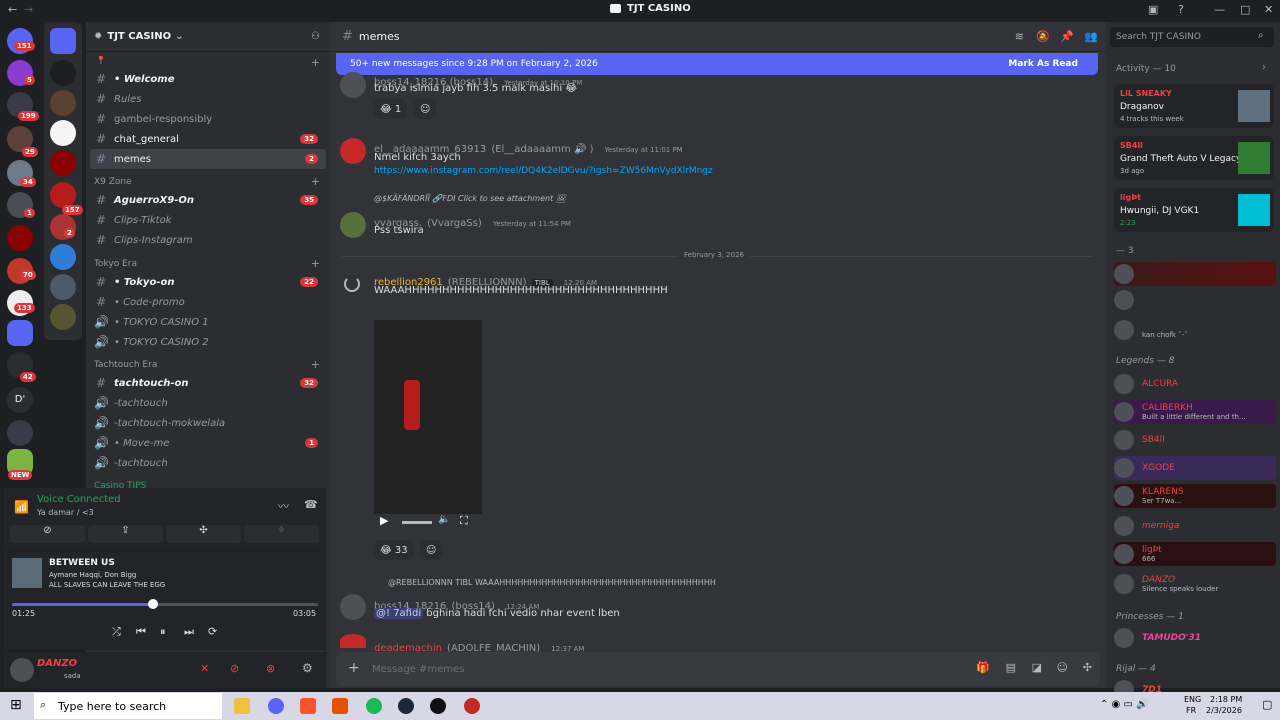 This screenshot has width=1280, height=720. What do you see at coordinates (283, 506) in the screenshot?
I see `noise-suppression-icon: 〰` at bounding box center [283, 506].